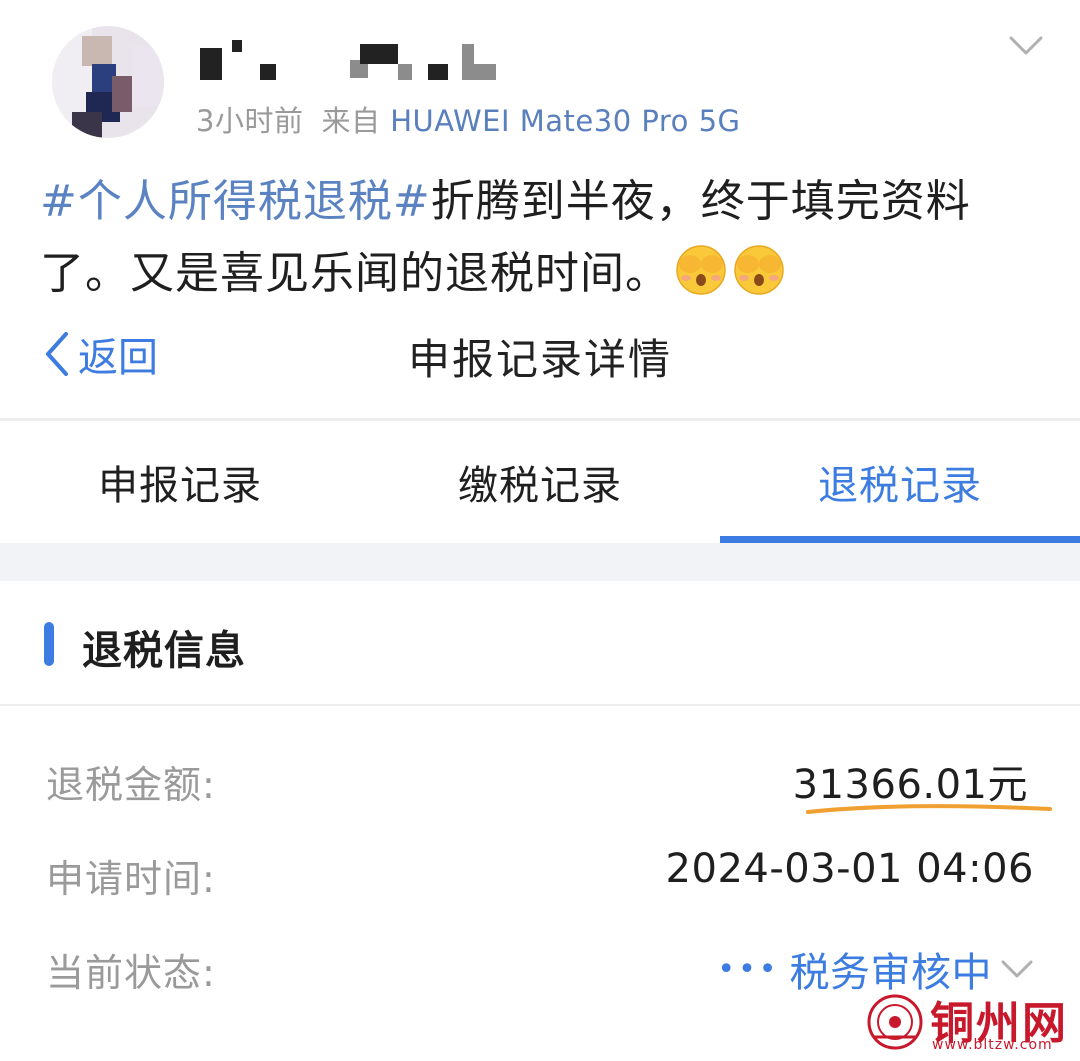  Describe the element at coordinates (131, 973) in the screenshot. I see `status-label: 当前状态:` at that location.